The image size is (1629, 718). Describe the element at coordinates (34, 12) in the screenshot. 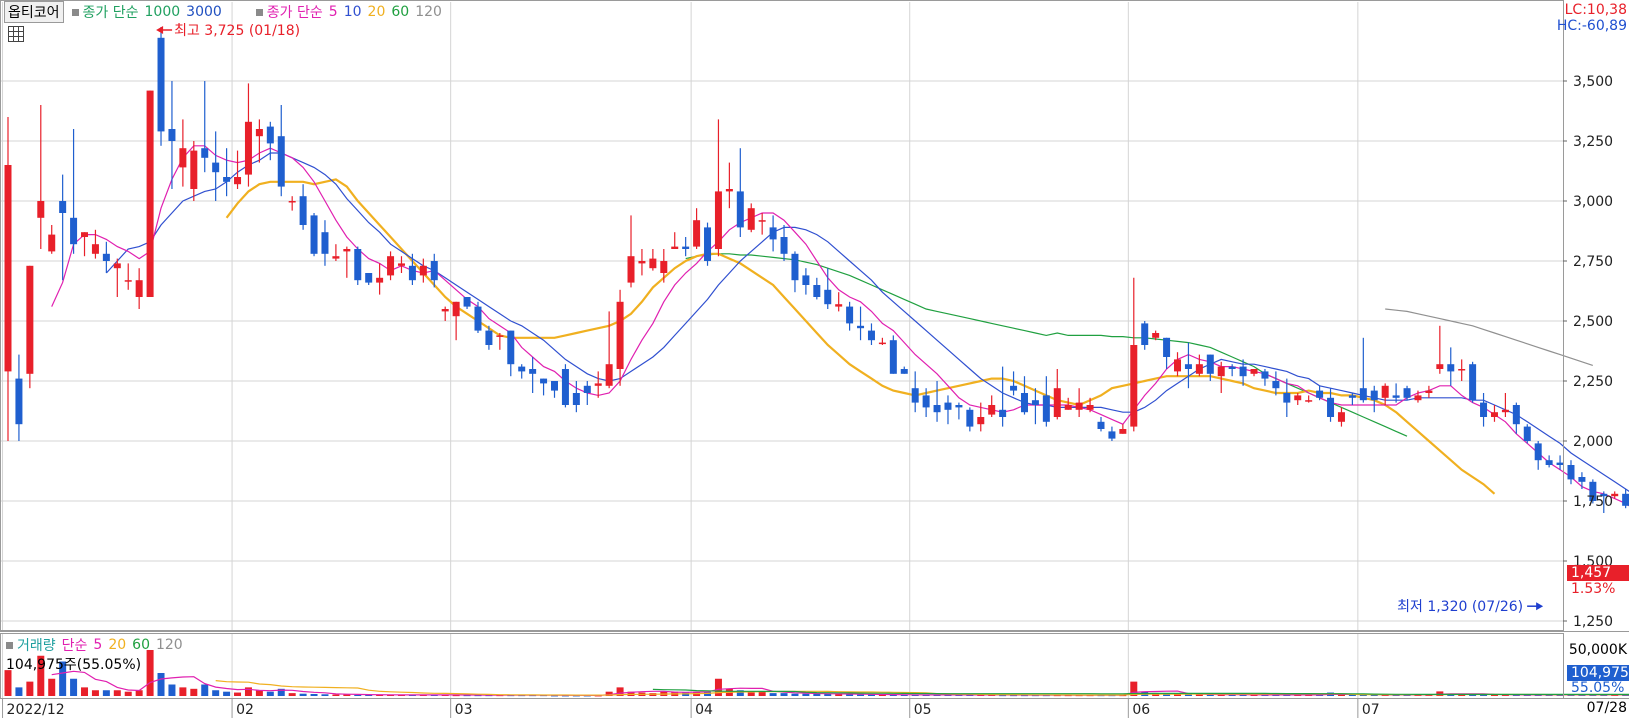

I see `stock-name-button: 옵티코어` at that location.